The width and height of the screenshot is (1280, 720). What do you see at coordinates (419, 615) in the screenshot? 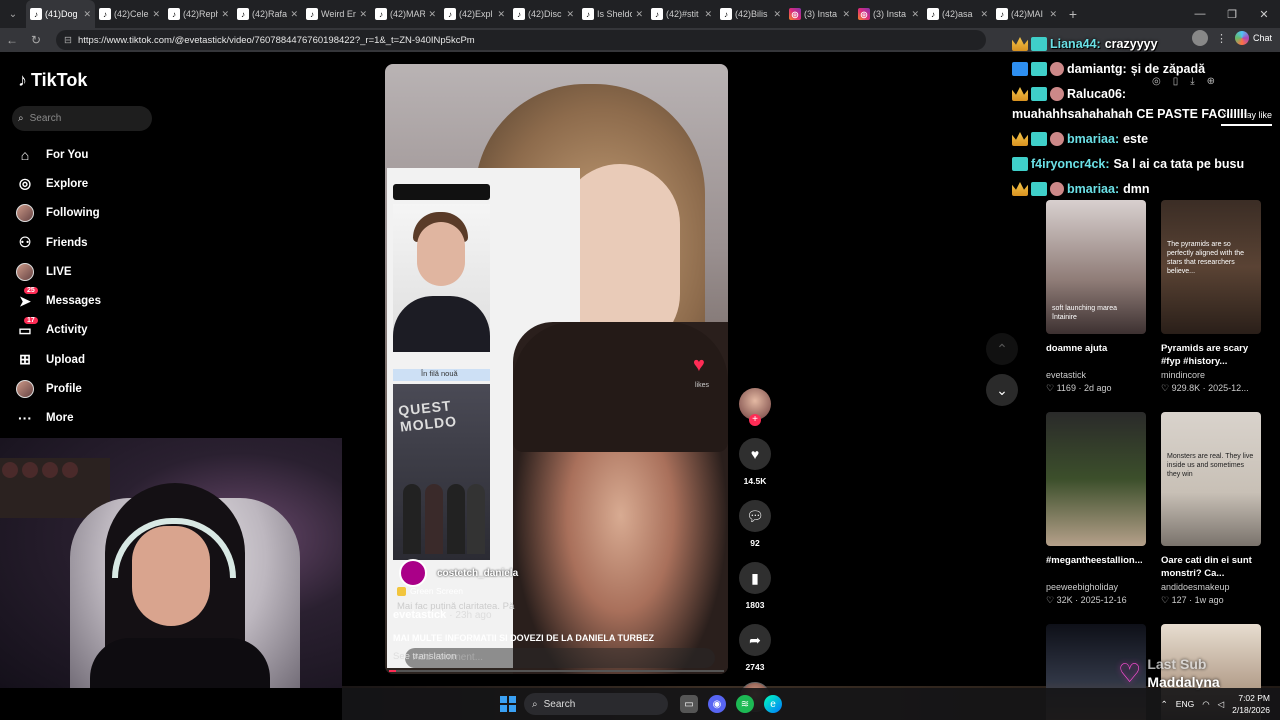
I see `video-username: evetastick` at bounding box center [419, 615].